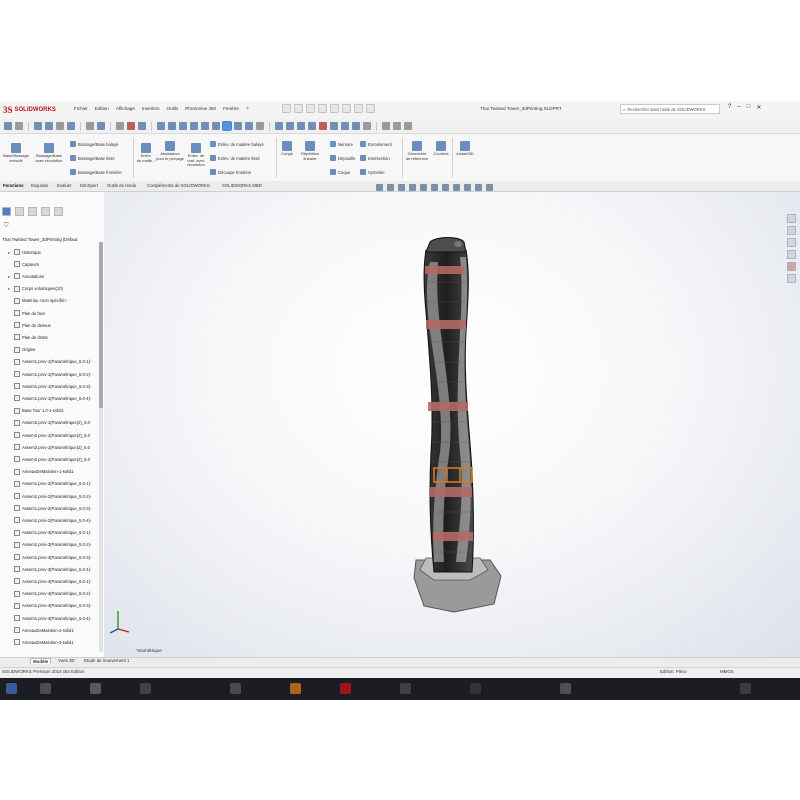 The height and width of the screenshot is (800, 800). I want to click on boundary-cut-button: Découpe frontière, so click(230, 172).